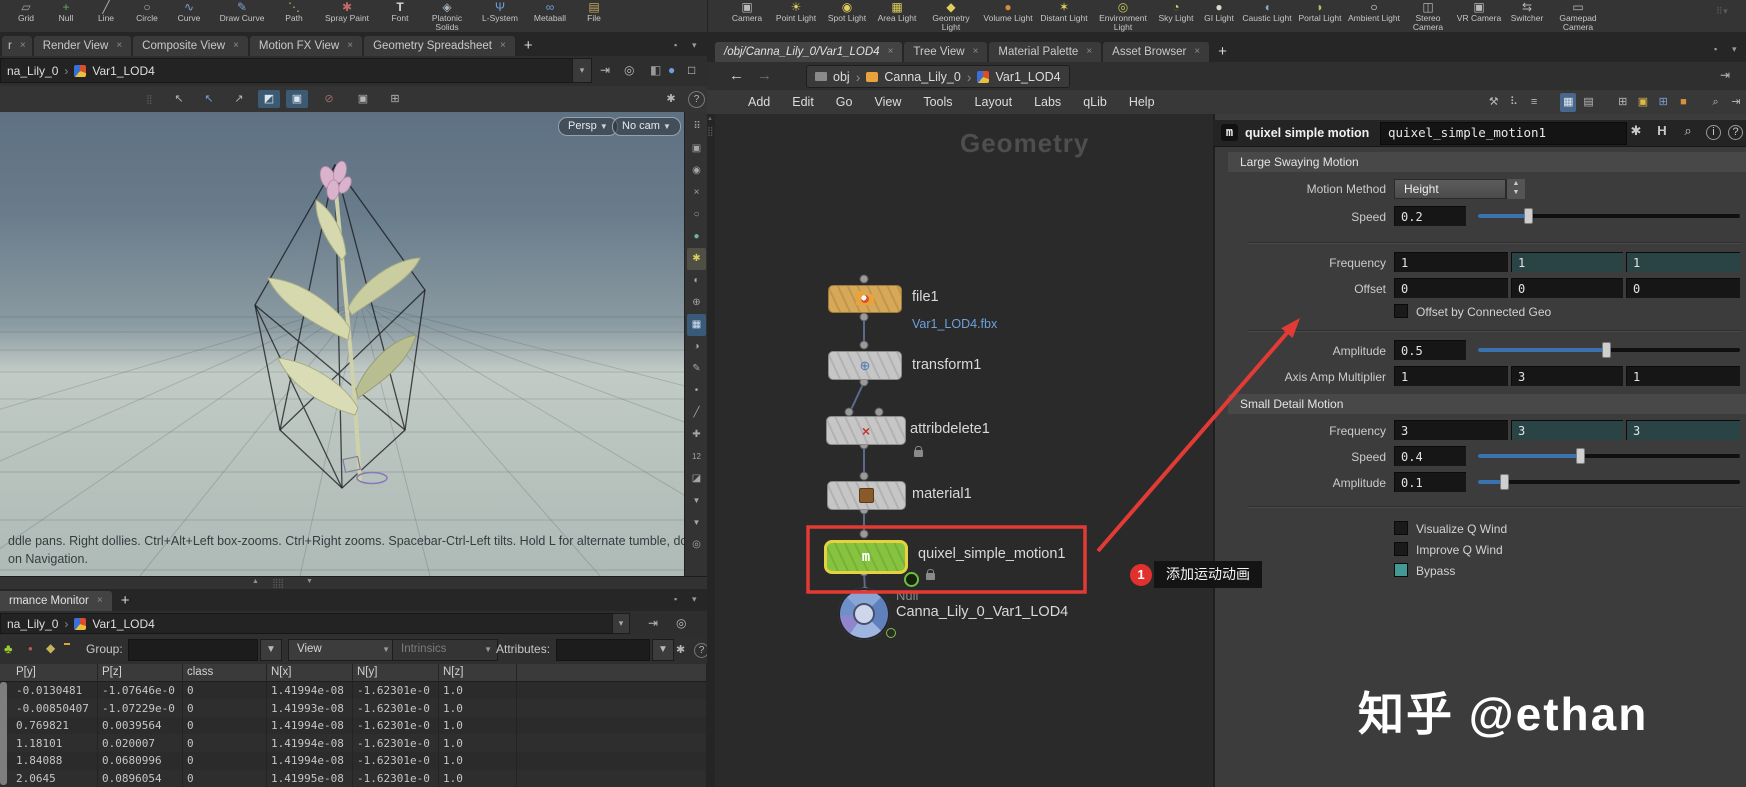  I want to click on menu-help: Help, so click(1142, 102).